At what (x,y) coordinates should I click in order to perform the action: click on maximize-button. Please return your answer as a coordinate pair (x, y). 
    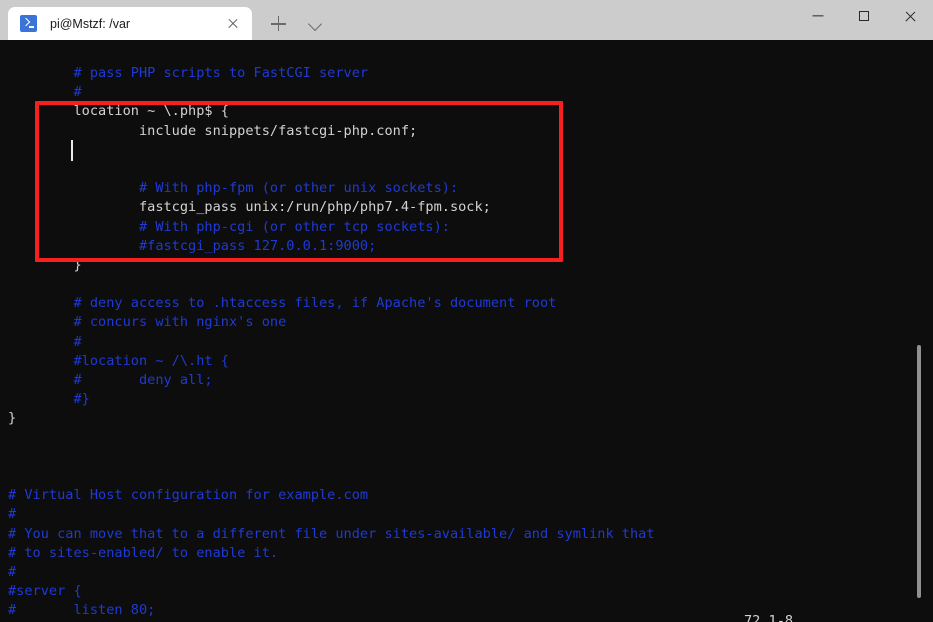
    Looking at the image, I should click on (864, 16).